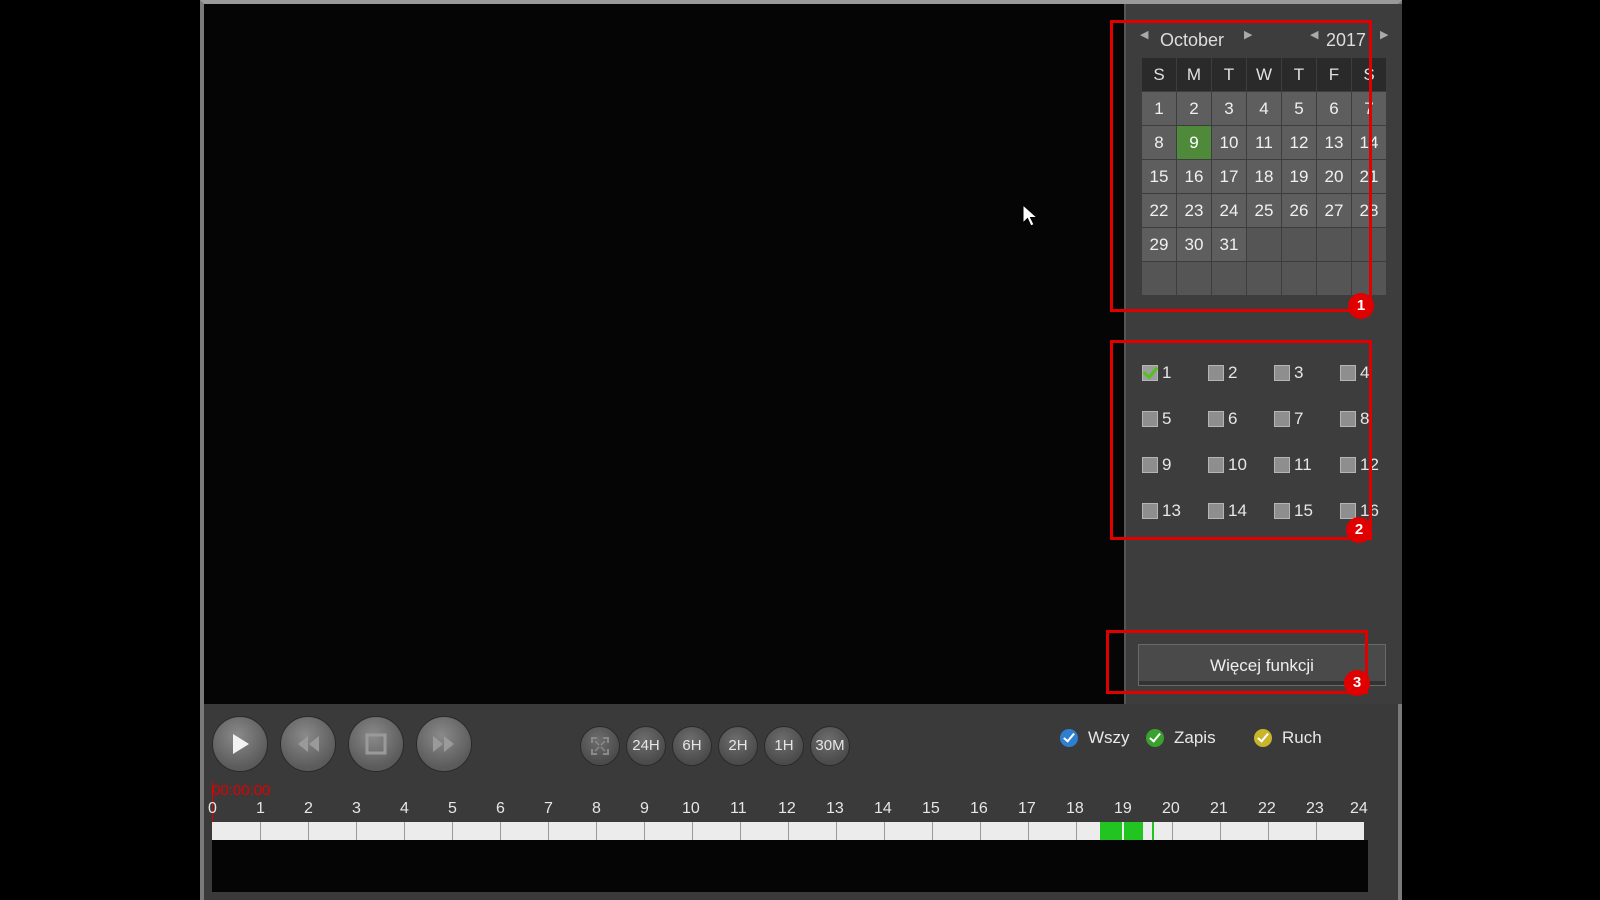 The width and height of the screenshot is (1600, 900). I want to click on stop-button, so click(376, 744).